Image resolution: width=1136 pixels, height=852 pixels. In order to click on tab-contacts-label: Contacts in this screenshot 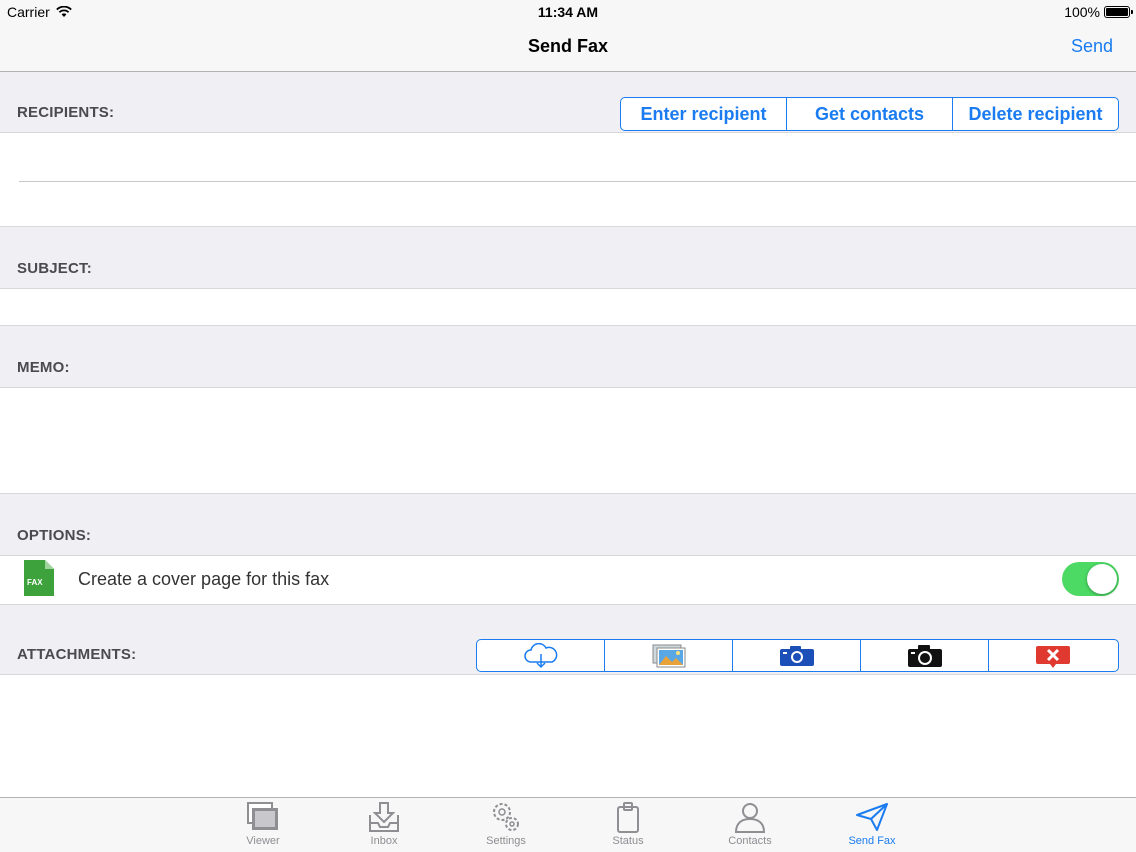, I will do `click(750, 841)`.